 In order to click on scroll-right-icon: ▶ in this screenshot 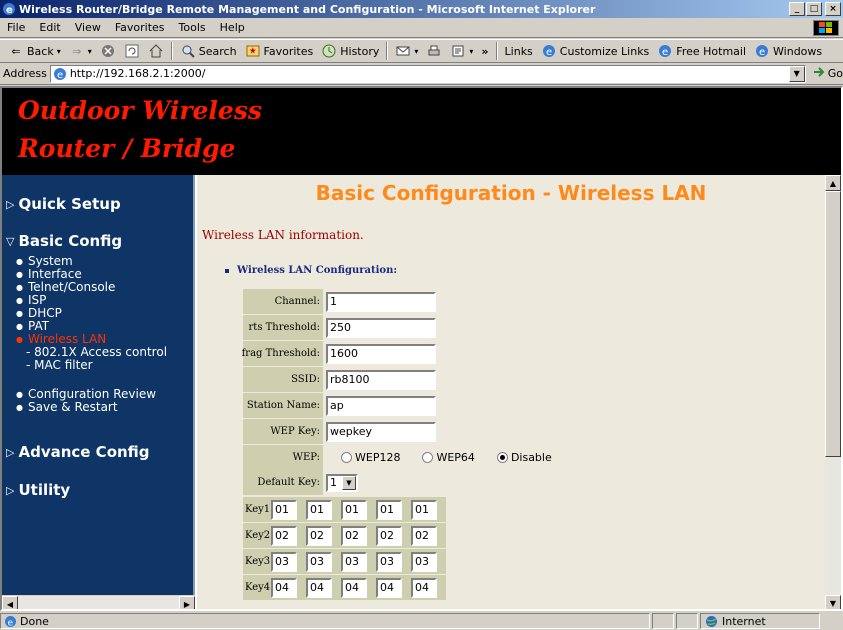, I will do `click(187, 602)`.